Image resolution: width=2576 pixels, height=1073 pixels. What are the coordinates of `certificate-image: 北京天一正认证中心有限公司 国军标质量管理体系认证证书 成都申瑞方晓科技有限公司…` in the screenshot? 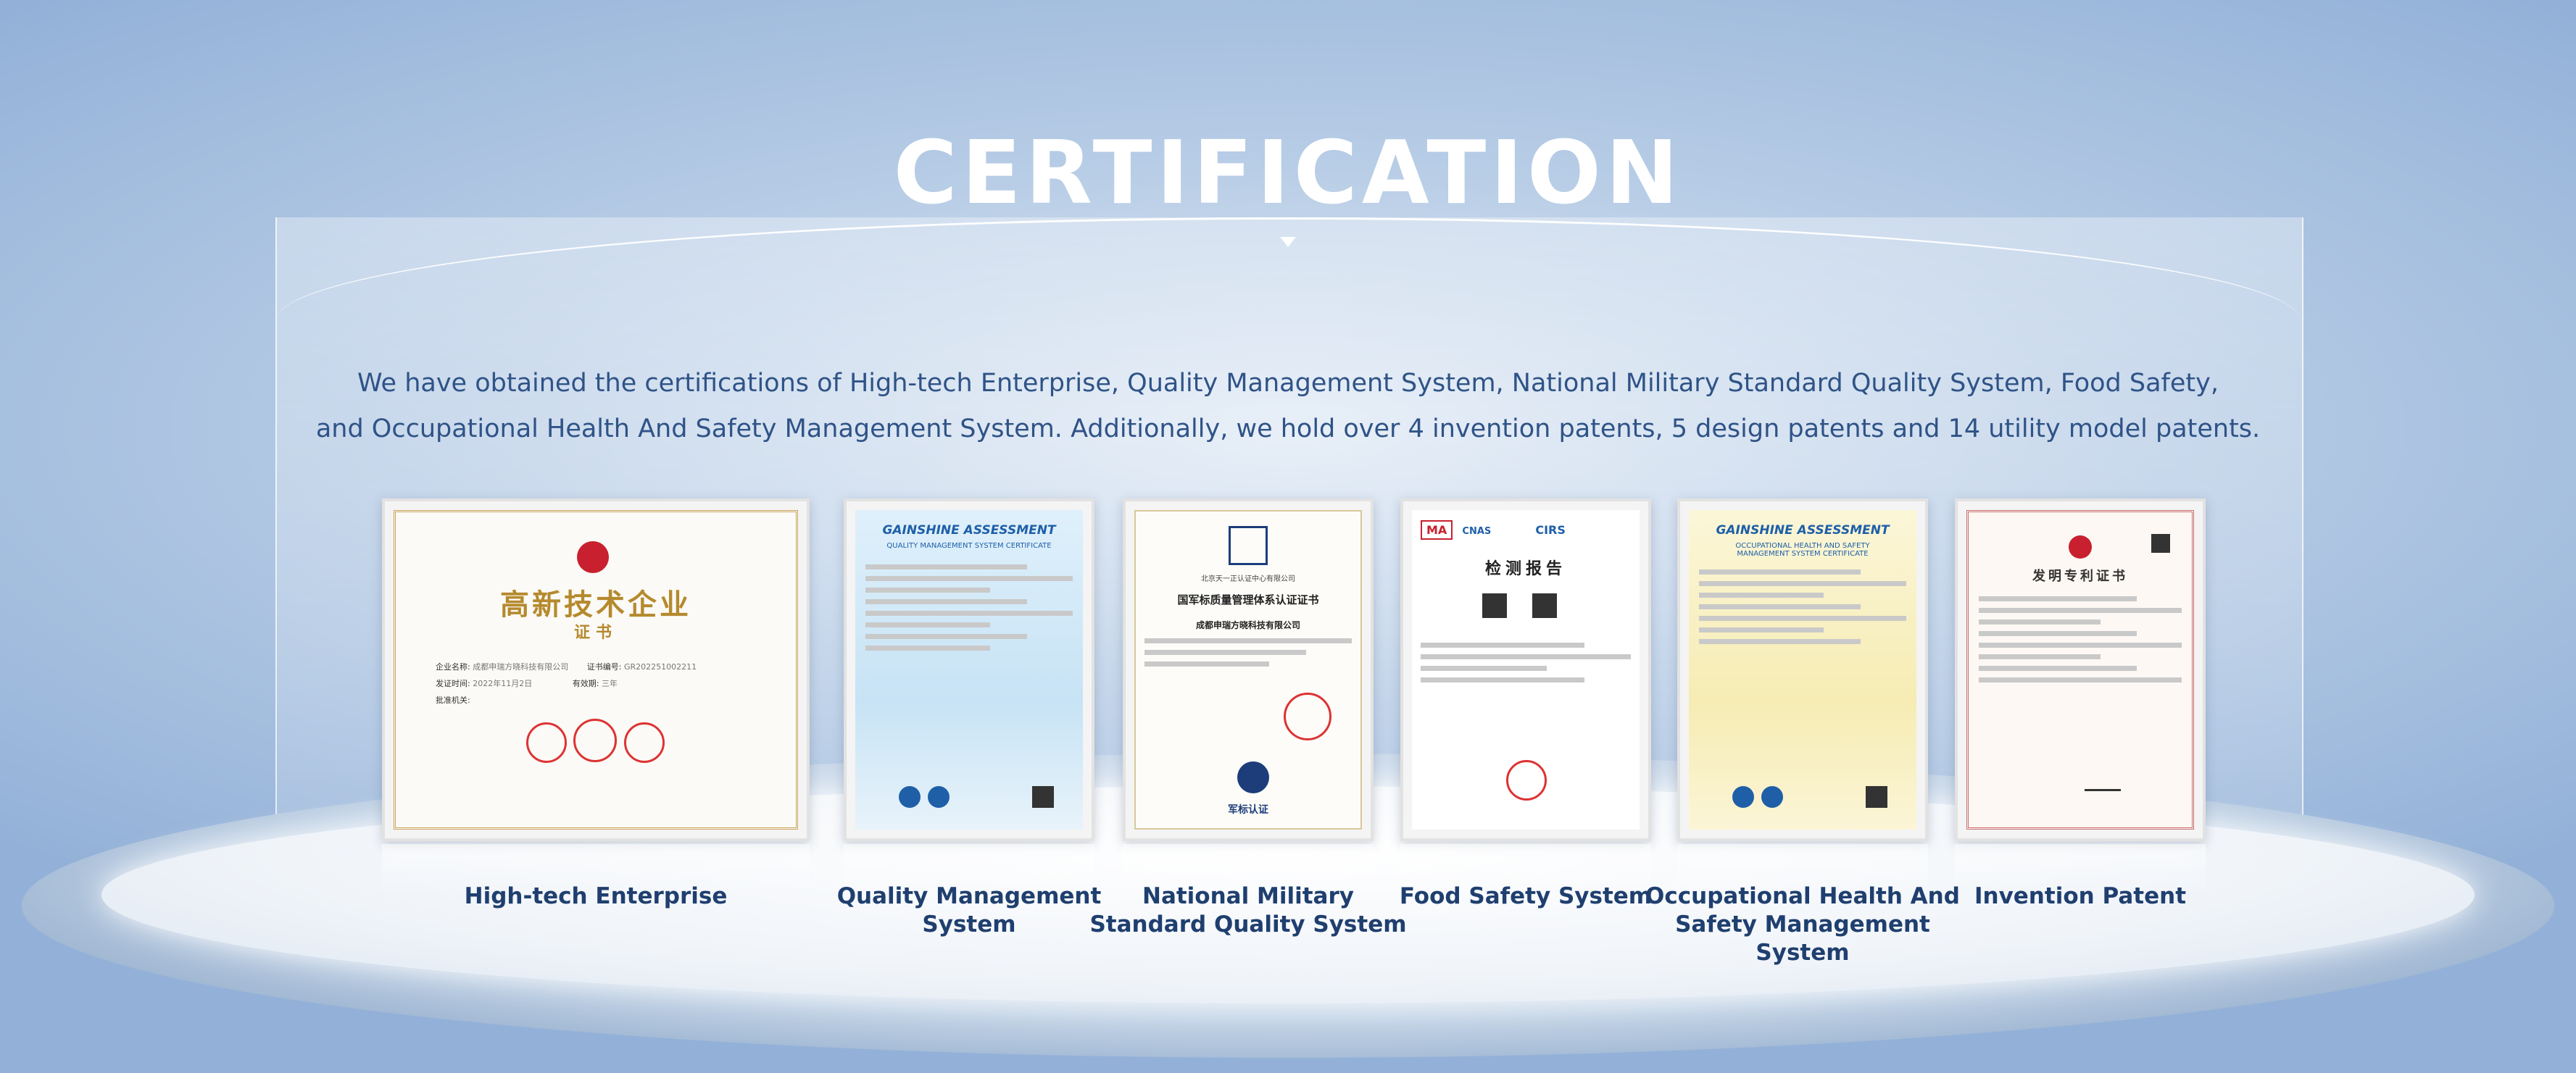 It's located at (1248, 670).